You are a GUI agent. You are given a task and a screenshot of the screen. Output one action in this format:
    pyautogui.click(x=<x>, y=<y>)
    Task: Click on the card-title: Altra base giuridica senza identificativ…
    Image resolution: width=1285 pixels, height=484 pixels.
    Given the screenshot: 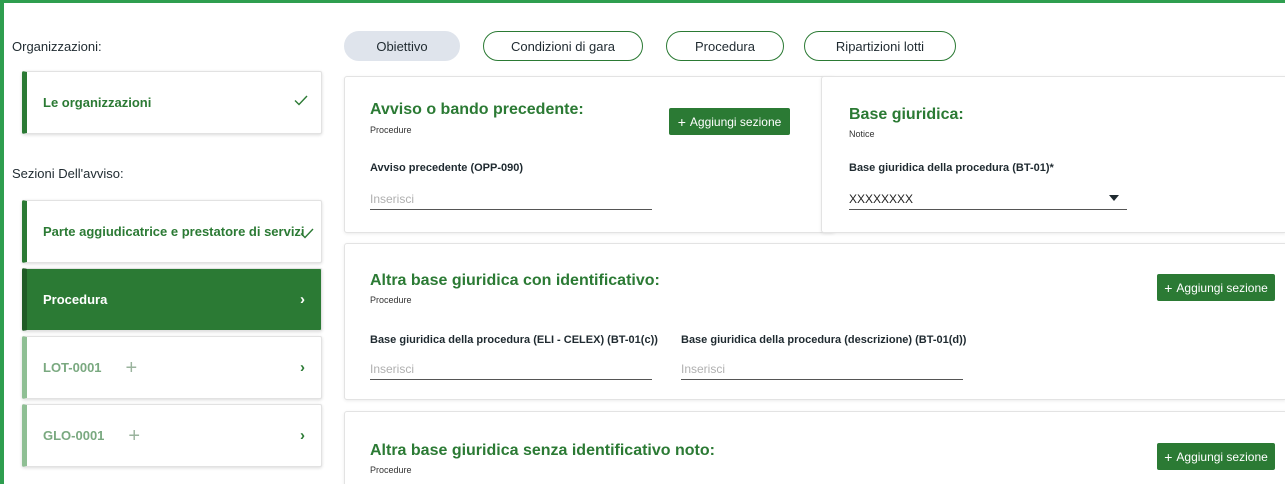 What is the action you would take?
    pyautogui.click(x=542, y=450)
    